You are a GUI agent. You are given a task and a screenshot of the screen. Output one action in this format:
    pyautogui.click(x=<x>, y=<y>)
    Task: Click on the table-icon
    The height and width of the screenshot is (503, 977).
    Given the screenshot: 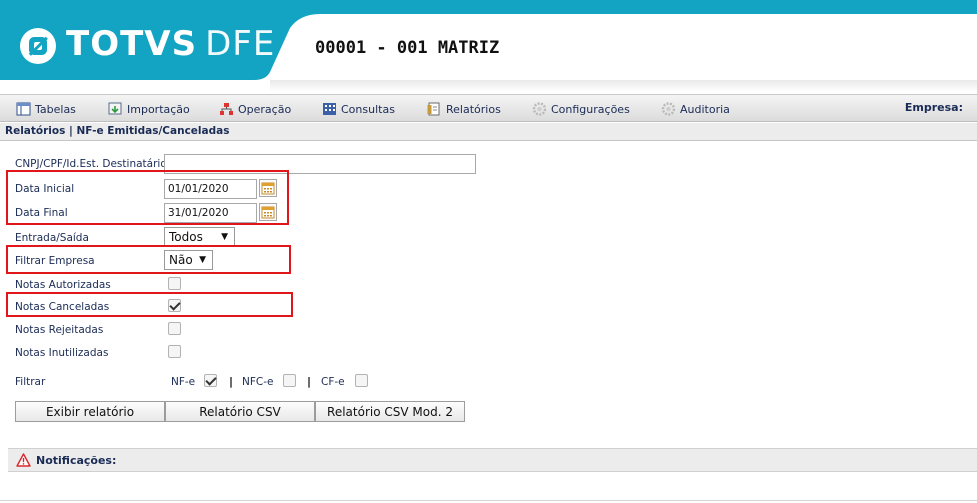 What is the action you would take?
    pyautogui.click(x=23, y=109)
    